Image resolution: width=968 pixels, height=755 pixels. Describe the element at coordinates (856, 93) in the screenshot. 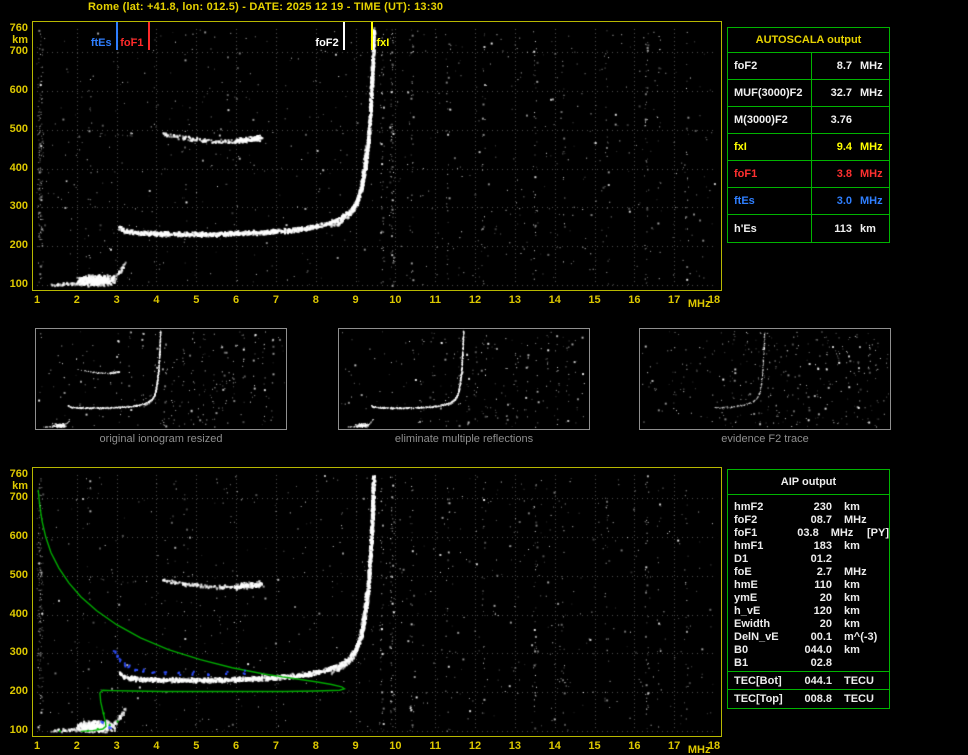

I see `param-value: 32.7 MHz` at that location.